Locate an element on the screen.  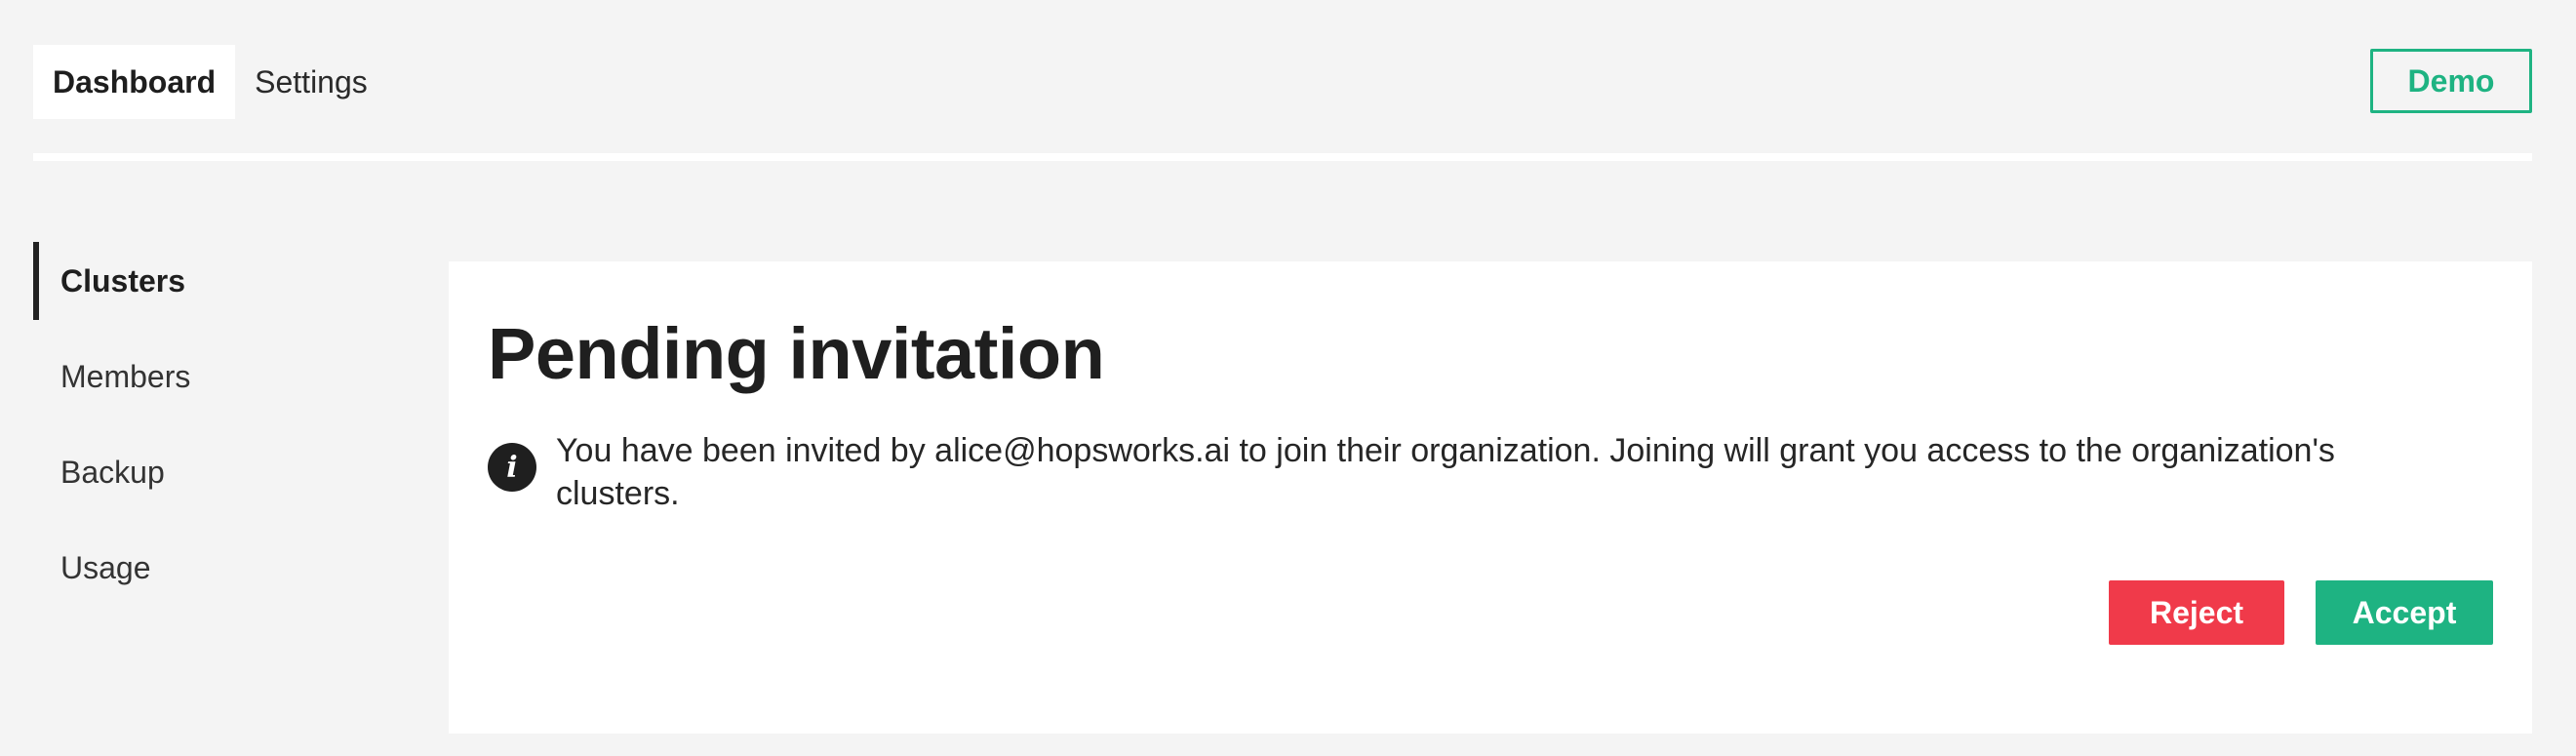
page-title: Pending invitation is located at coordinates (796, 353).